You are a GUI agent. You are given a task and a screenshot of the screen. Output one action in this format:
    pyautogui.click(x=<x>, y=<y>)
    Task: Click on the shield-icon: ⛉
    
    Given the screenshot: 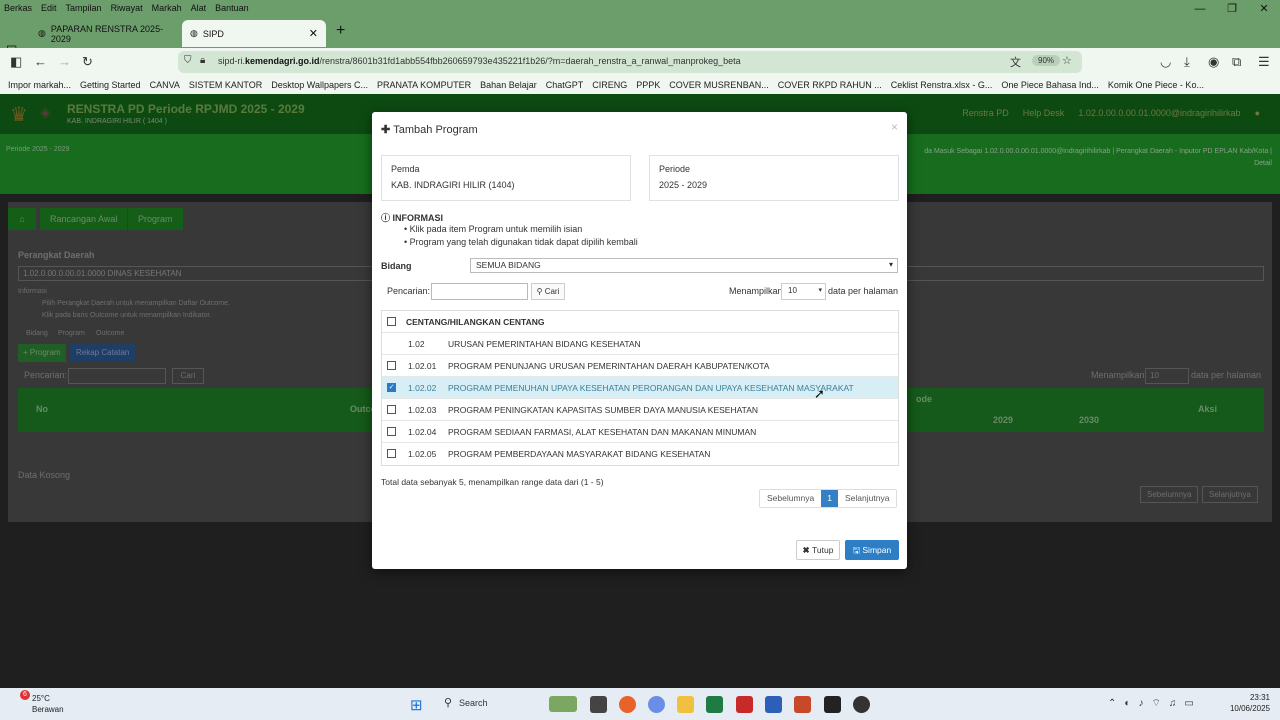 What is the action you would take?
    pyautogui.click(x=188, y=60)
    